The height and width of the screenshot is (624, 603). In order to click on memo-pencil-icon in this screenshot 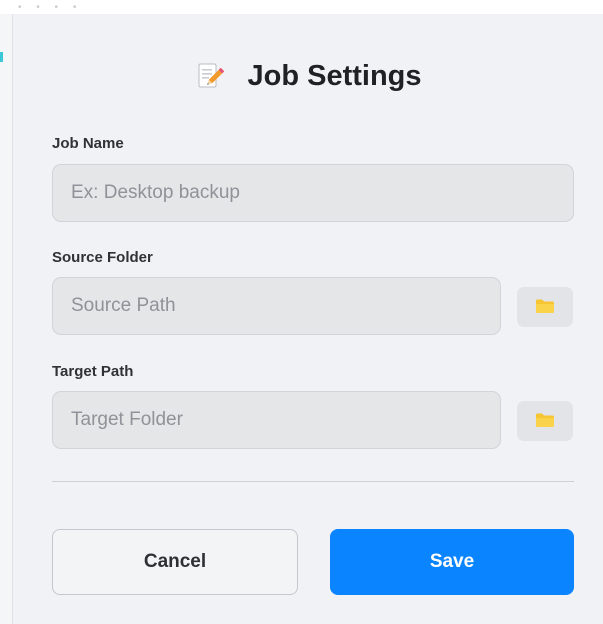, I will do `click(210, 76)`.